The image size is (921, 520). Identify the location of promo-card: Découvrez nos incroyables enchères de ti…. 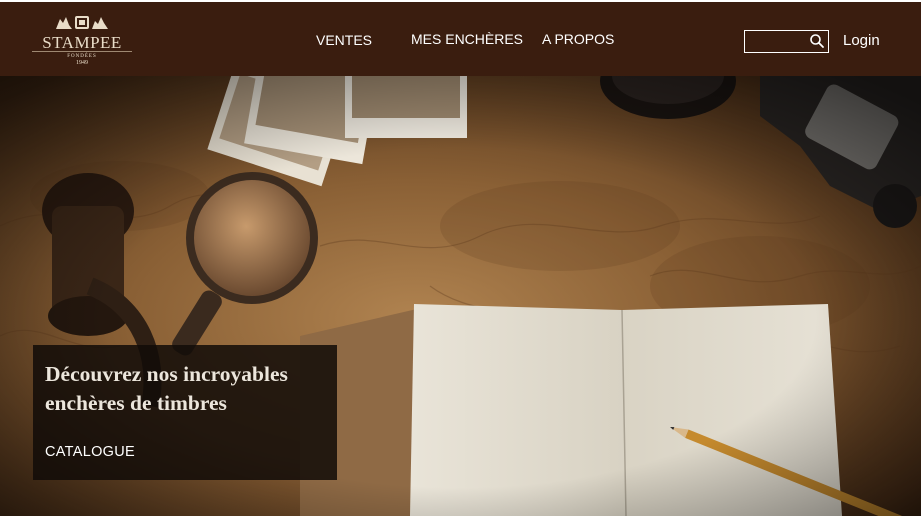
(185, 412).